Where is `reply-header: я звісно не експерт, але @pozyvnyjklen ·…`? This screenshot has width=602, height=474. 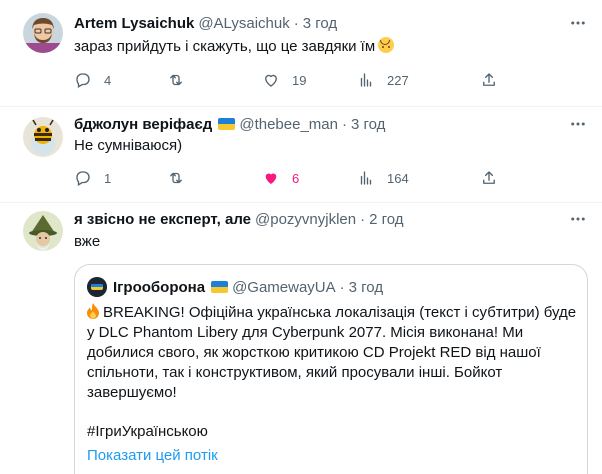 reply-header: я звісно не експерт, але @pozyvnyjklen ·… is located at coordinates (239, 219).